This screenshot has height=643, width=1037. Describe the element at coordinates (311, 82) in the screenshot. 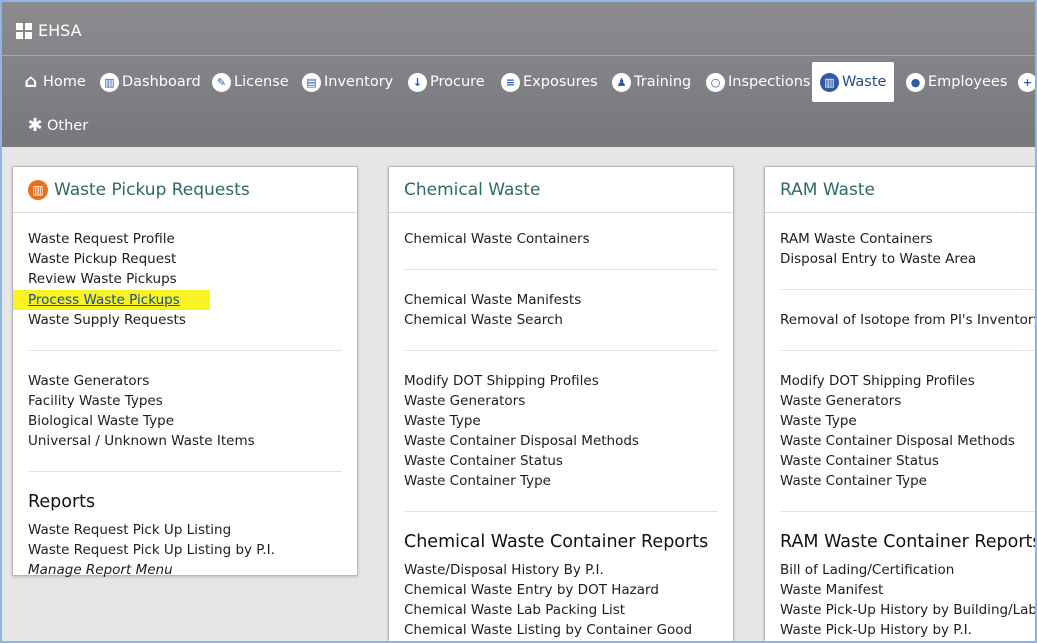

I see `inventory-icon: ▤` at that location.